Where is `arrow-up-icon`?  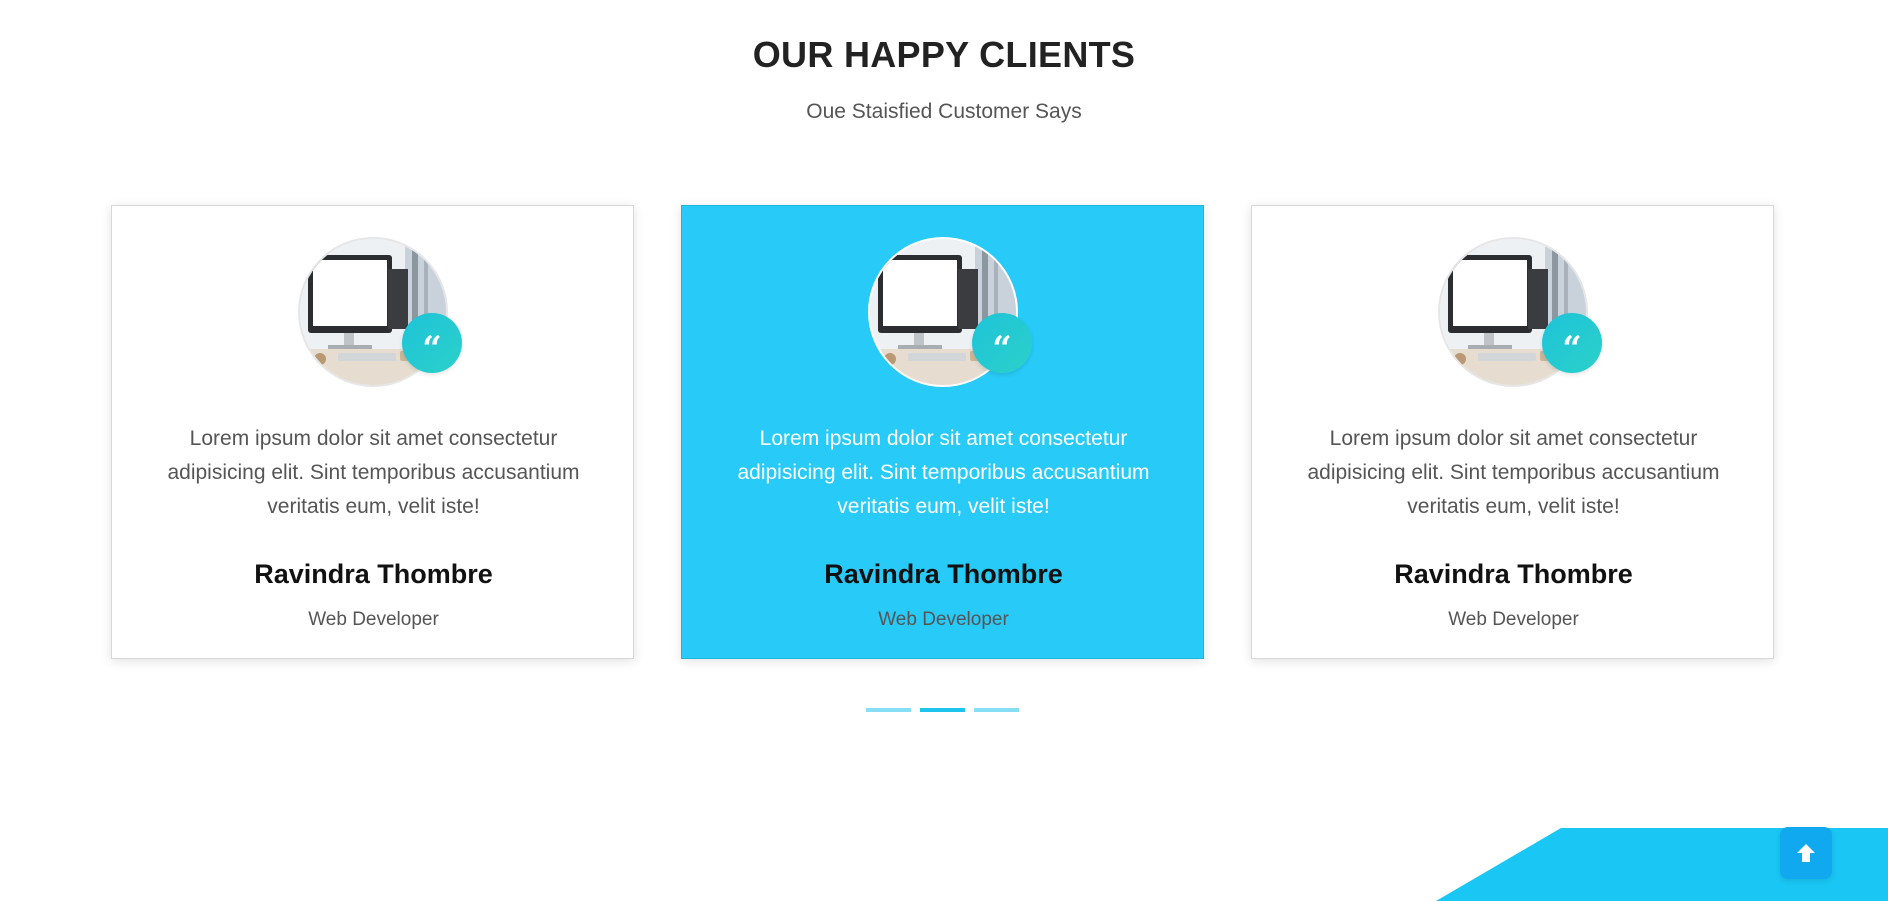 arrow-up-icon is located at coordinates (1806, 853).